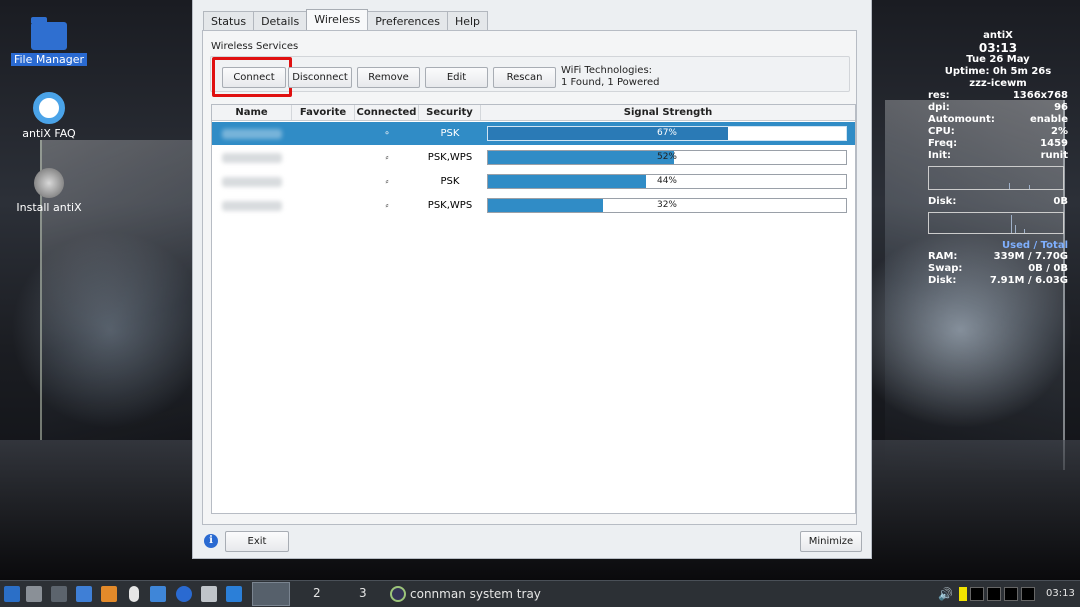 This screenshot has width=1080, height=607. I want to click on tab-preferences: Preferences, so click(407, 21).